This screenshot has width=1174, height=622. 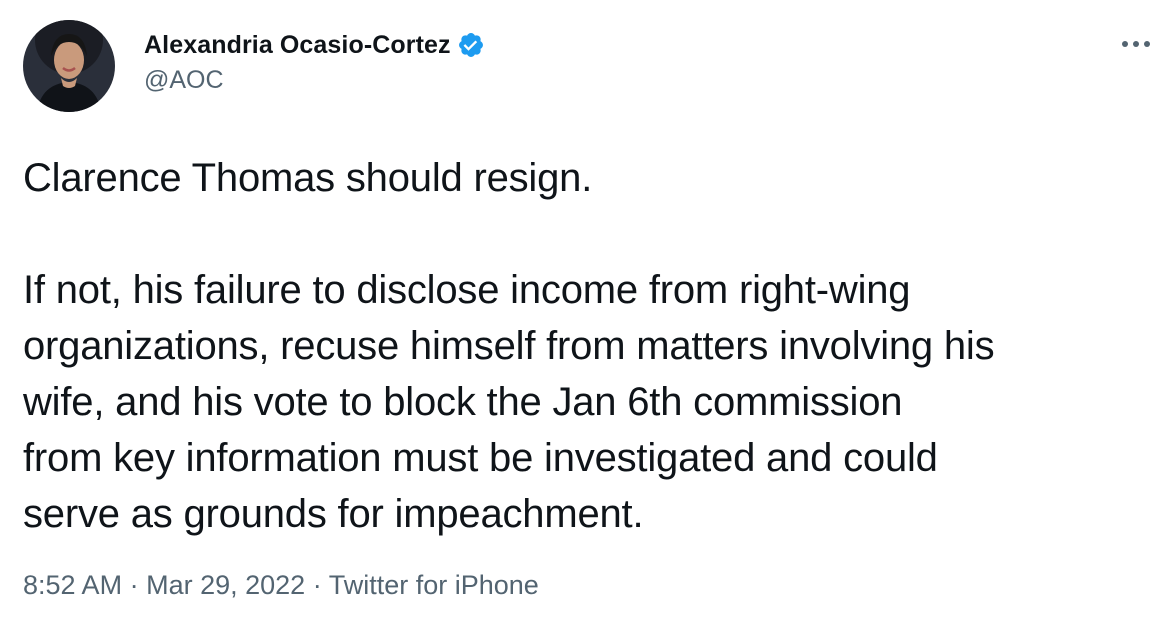 What do you see at coordinates (72, 585) in the screenshot?
I see `tweet-time: 8:52 AM` at bounding box center [72, 585].